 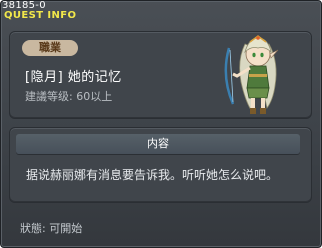 I want to click on content-header: 内容, so click(x=158, y=144).